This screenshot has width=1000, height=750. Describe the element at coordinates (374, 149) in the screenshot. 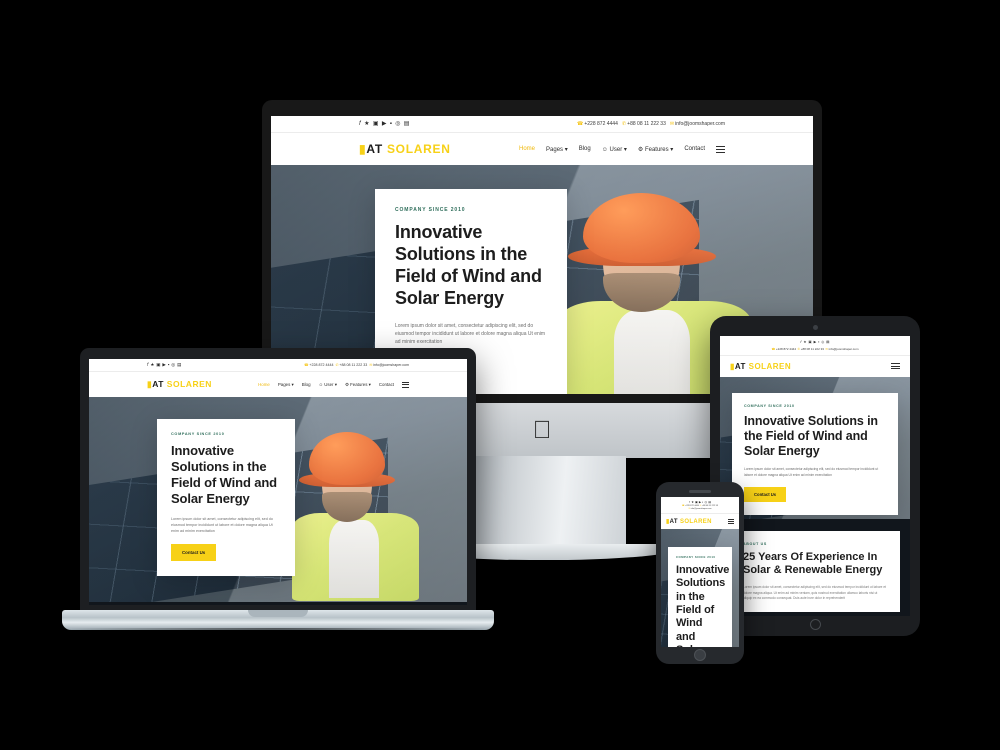

I see `logo-text-primary: AT` at that location.